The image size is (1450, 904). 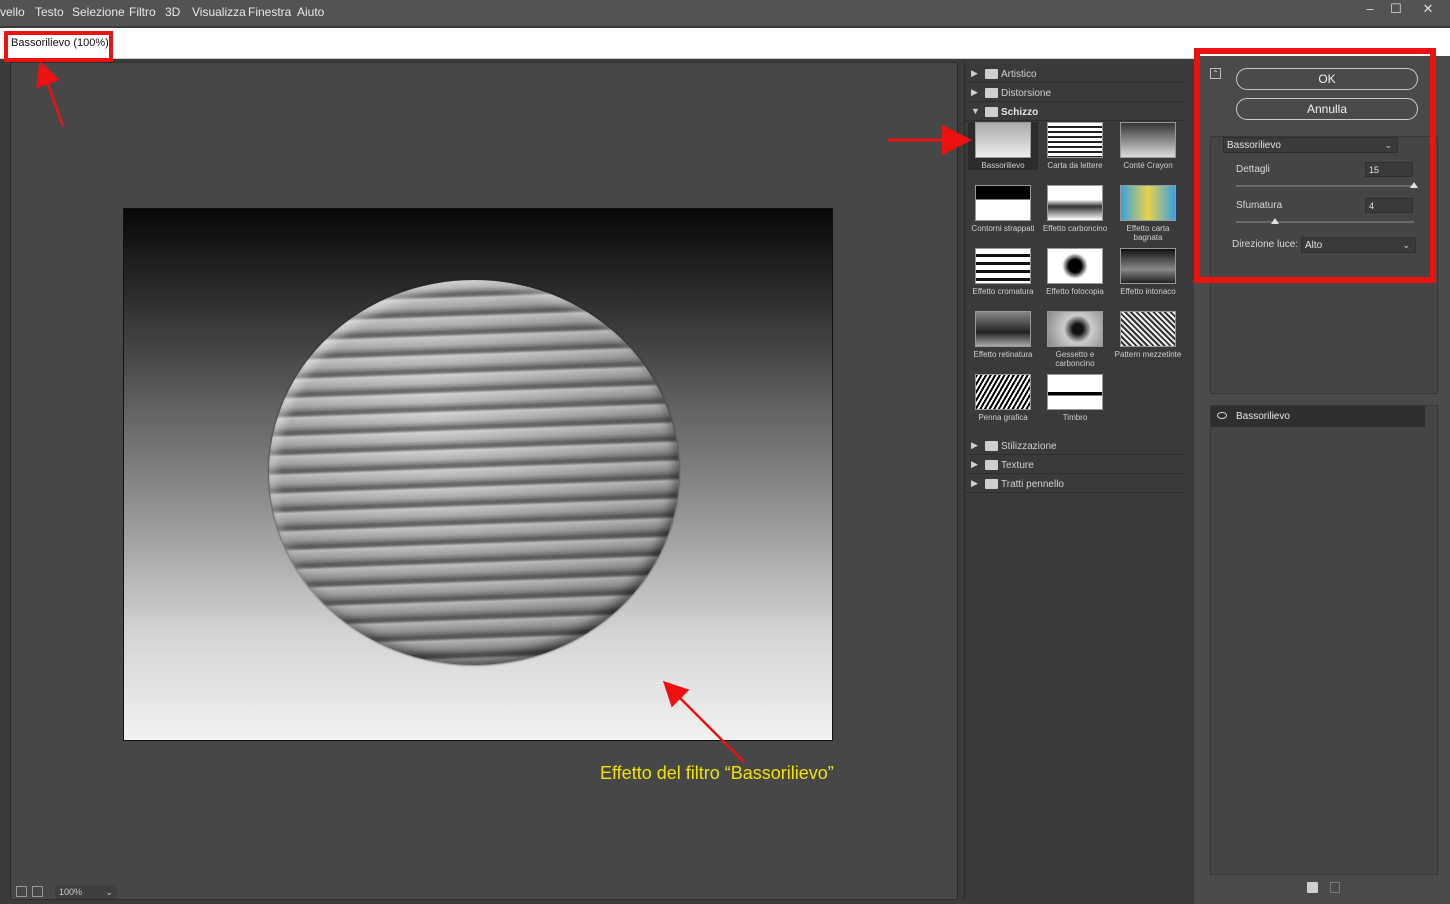 I want to click on arrow-to-title, so click(x=50, y=93).